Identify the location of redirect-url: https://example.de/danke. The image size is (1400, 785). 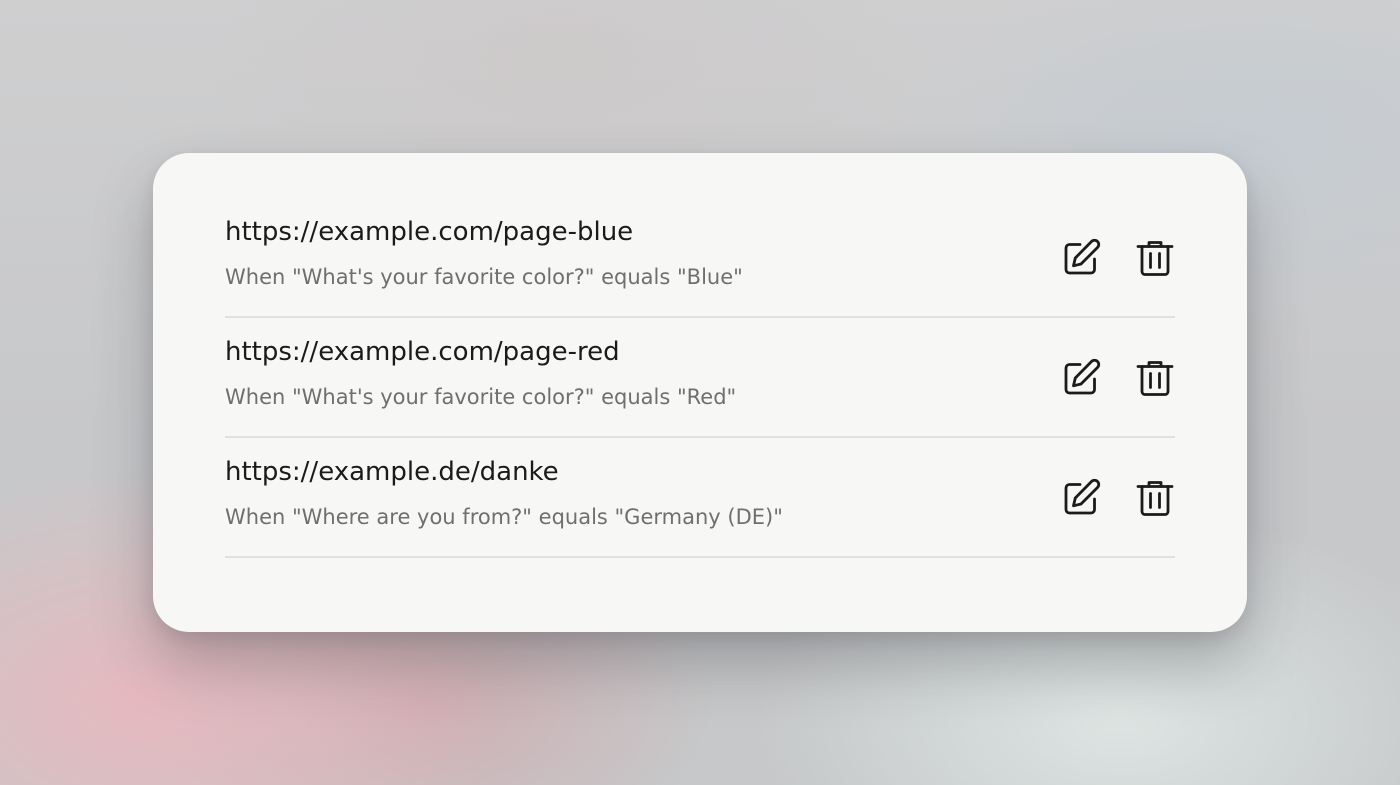
(392, 472).